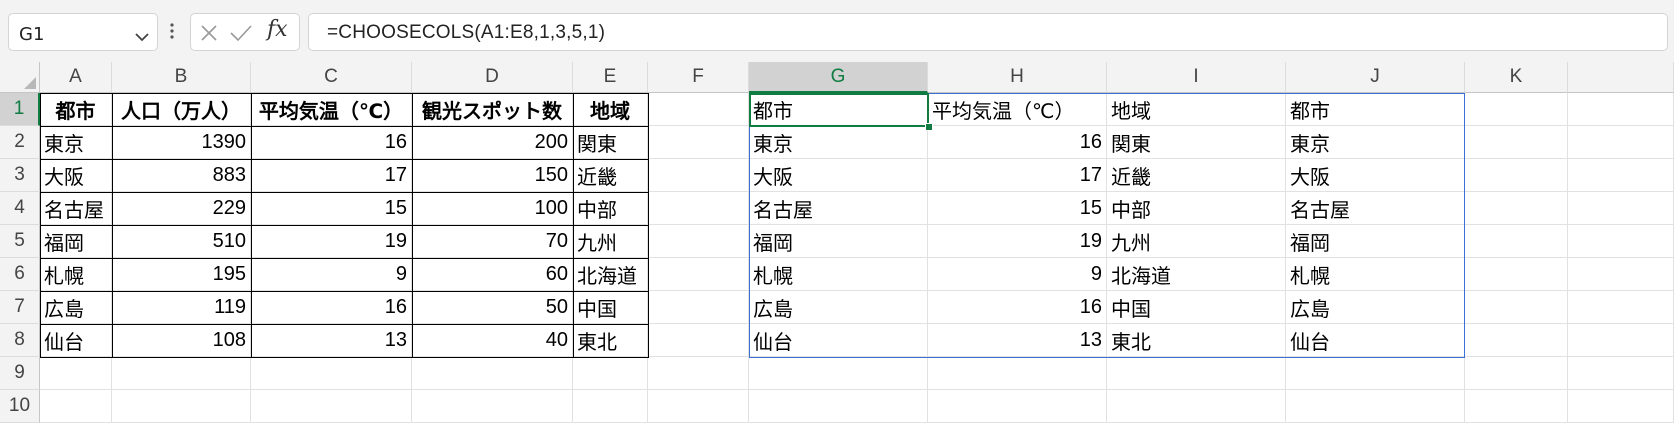 This screenshot has width=1674, height=445. What do you see at coordinates (181, 175) in the screenshot?
I see `source-data-cell: 883` at bounding box center [181, 175].